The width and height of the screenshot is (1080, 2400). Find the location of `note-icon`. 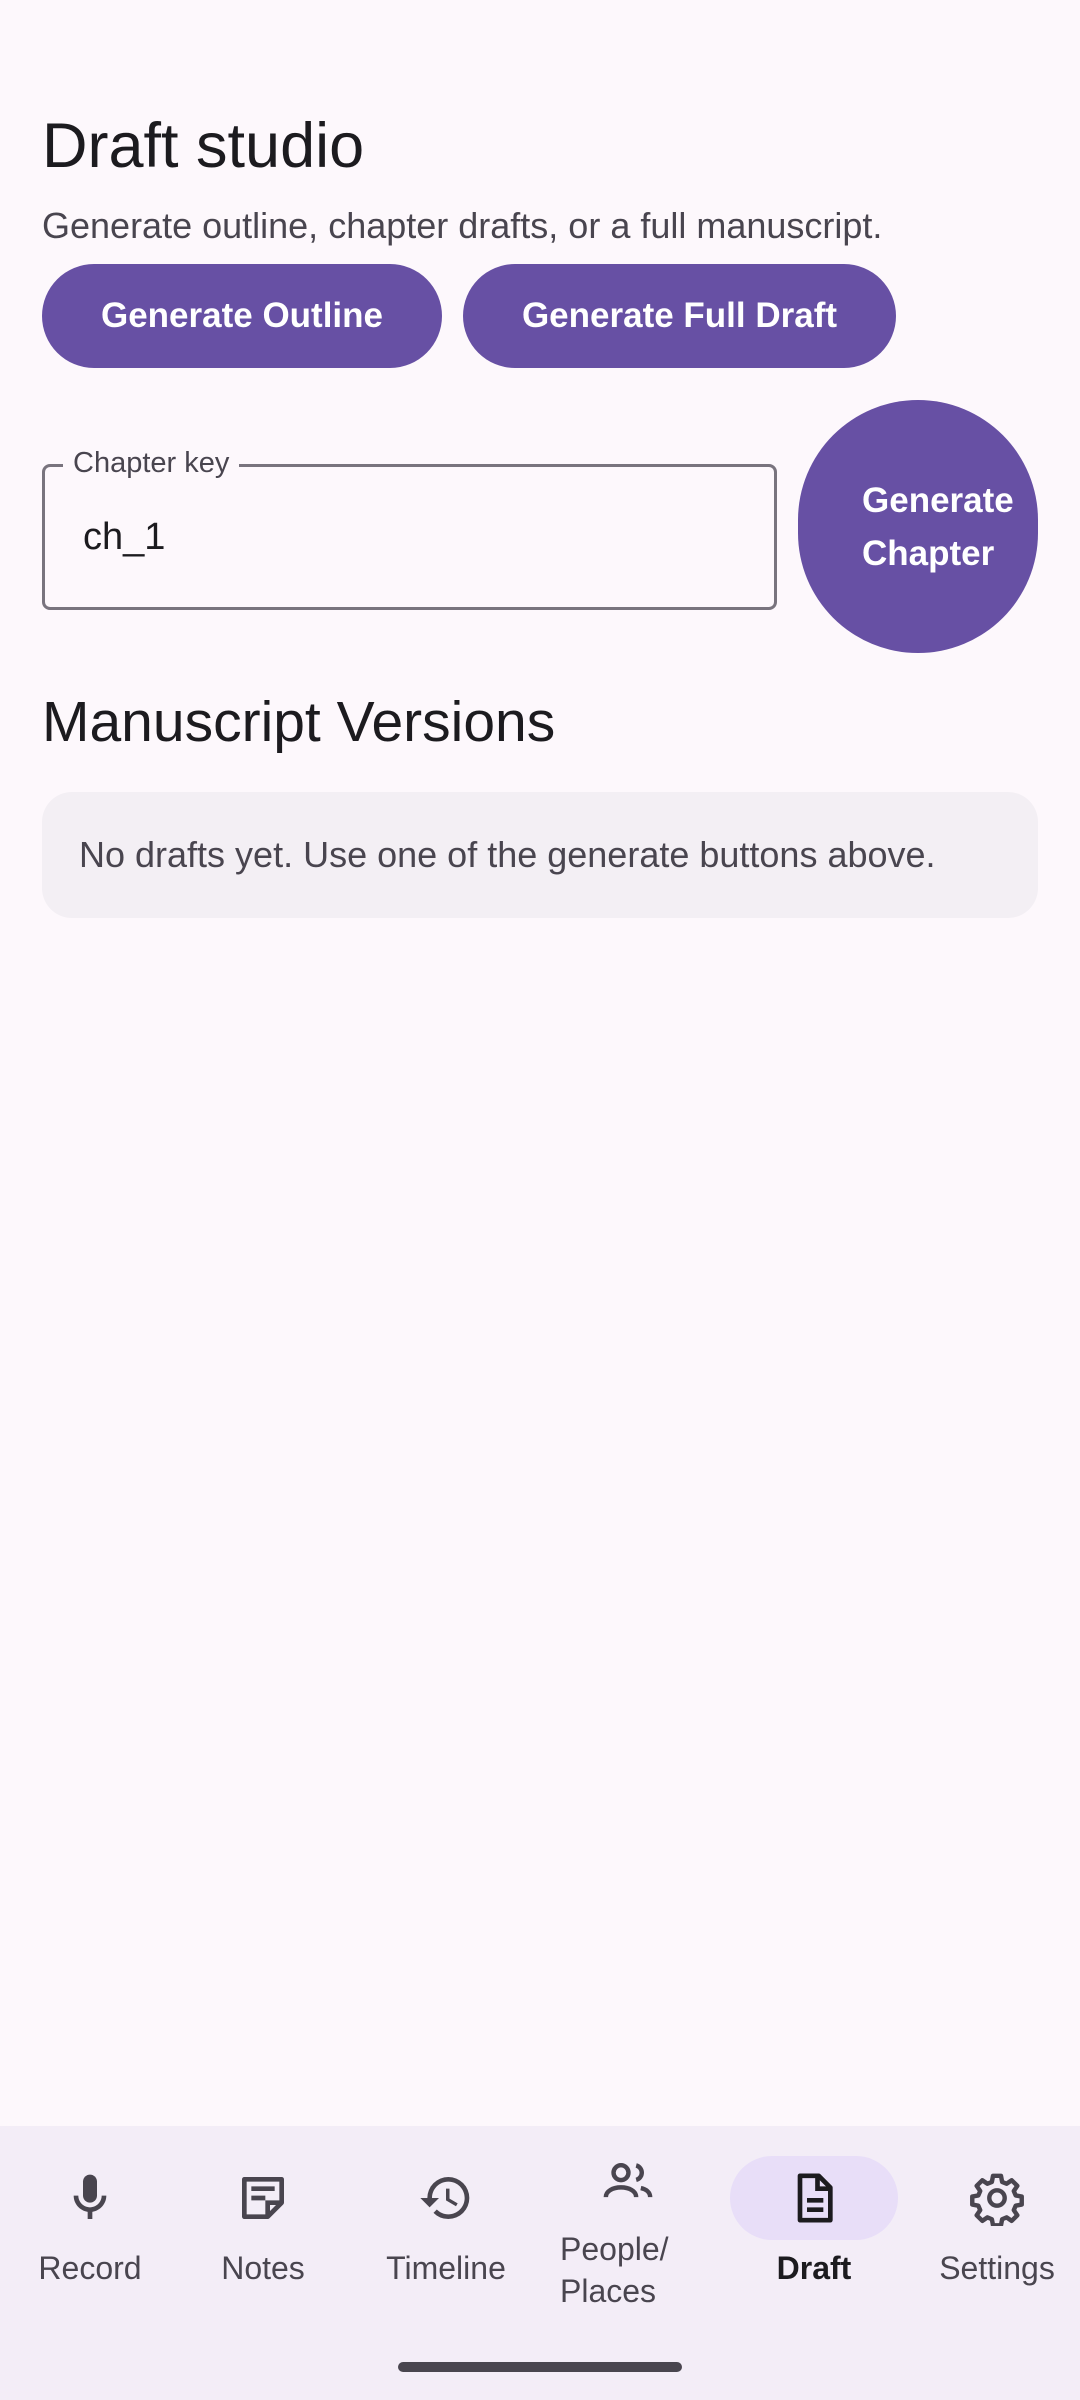

note-icon is located at coordinates (263, 2198).